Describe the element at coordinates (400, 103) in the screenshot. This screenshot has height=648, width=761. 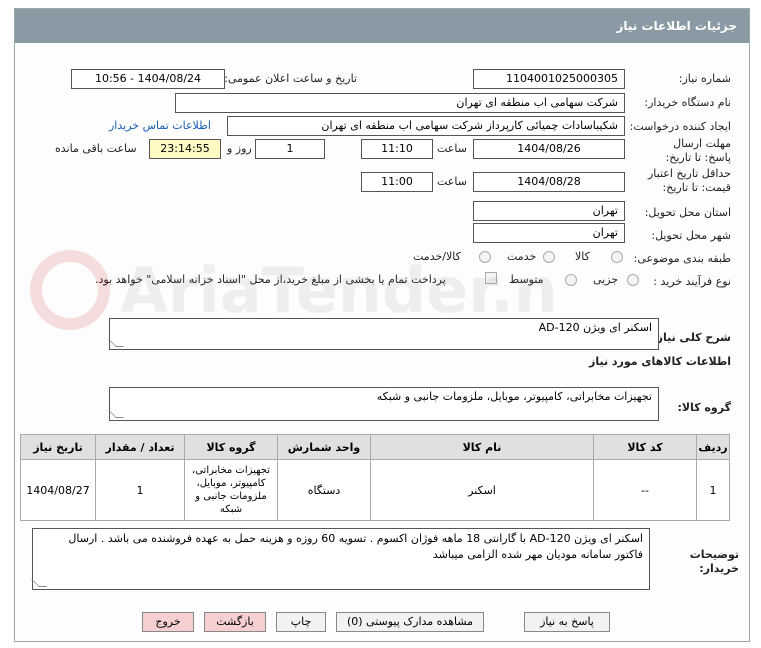
I see `buyer-org-field: شرکت سهامی اب منطقه ای تهران` at that location.